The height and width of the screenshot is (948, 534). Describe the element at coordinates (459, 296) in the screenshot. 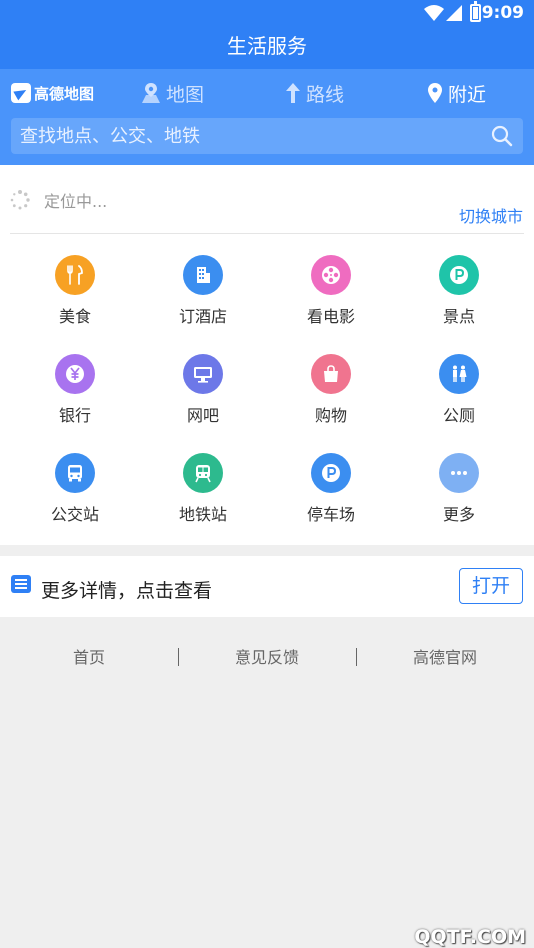

I see `category-scenic: 景点` at that location.